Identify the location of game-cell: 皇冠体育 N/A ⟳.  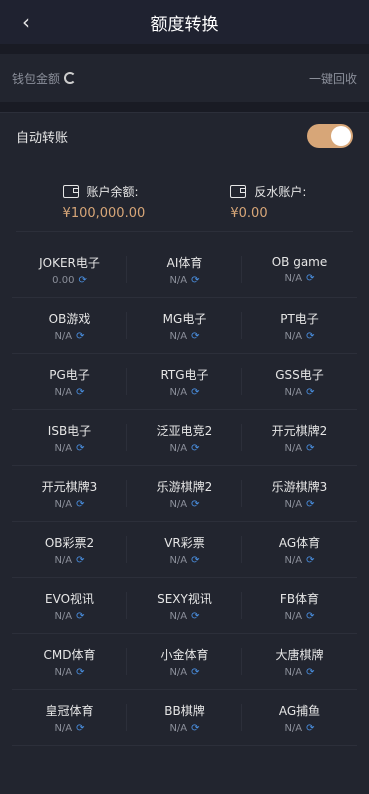
(69, 717).